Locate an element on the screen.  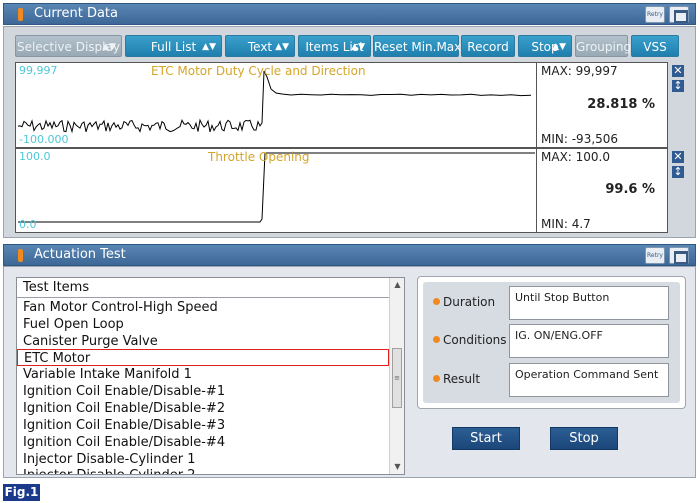
graph-max-label: 99,997 is located at coordinates (38, 70).